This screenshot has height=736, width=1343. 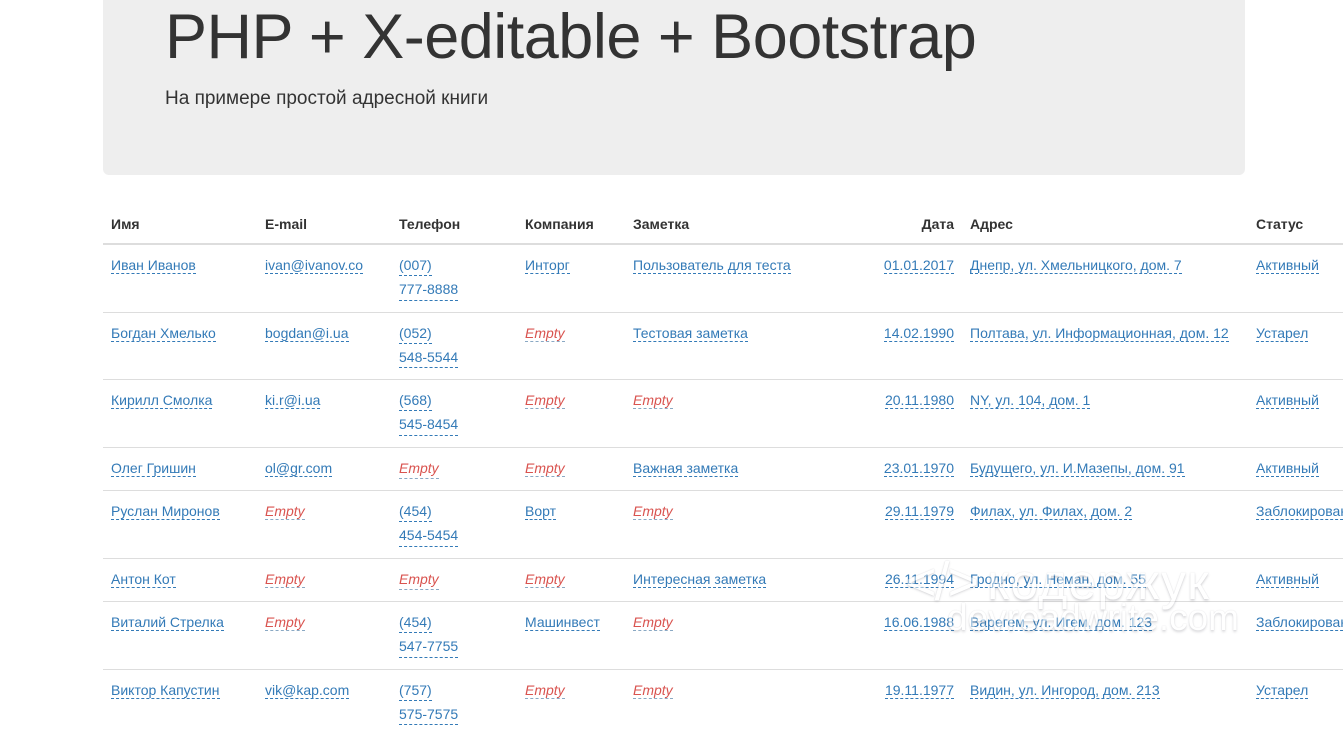 What do you see at coordinates (415, 266) in the screenshot?
I see `editable-phone: (007)` at bounding box center [415, 266].